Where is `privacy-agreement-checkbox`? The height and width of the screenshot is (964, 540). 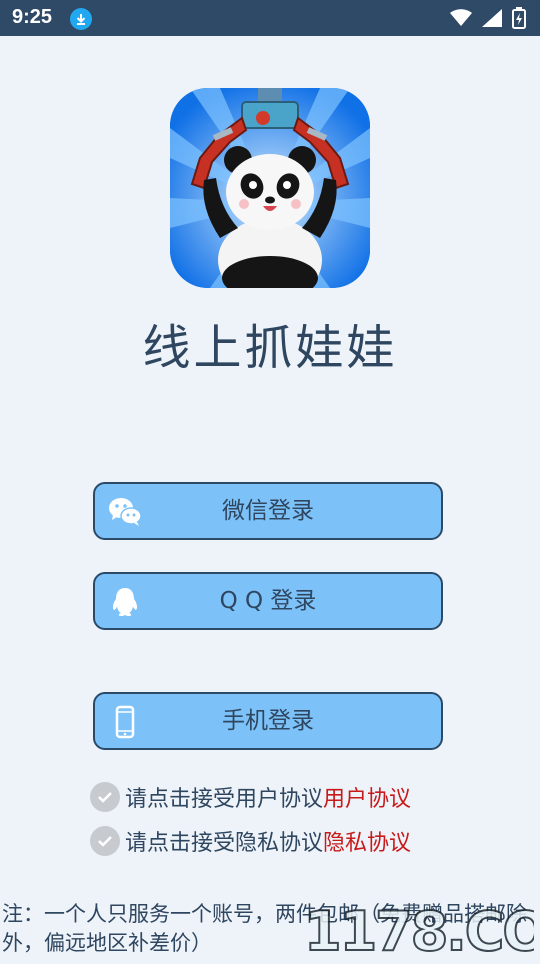 privacy-agreement-checkbox is located at coordinates (105, 841).